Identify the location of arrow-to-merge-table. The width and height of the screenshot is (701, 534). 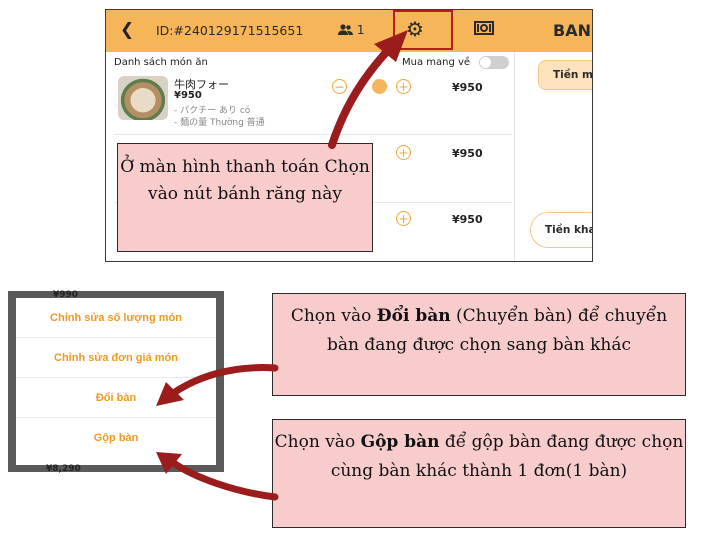
(223, 479).